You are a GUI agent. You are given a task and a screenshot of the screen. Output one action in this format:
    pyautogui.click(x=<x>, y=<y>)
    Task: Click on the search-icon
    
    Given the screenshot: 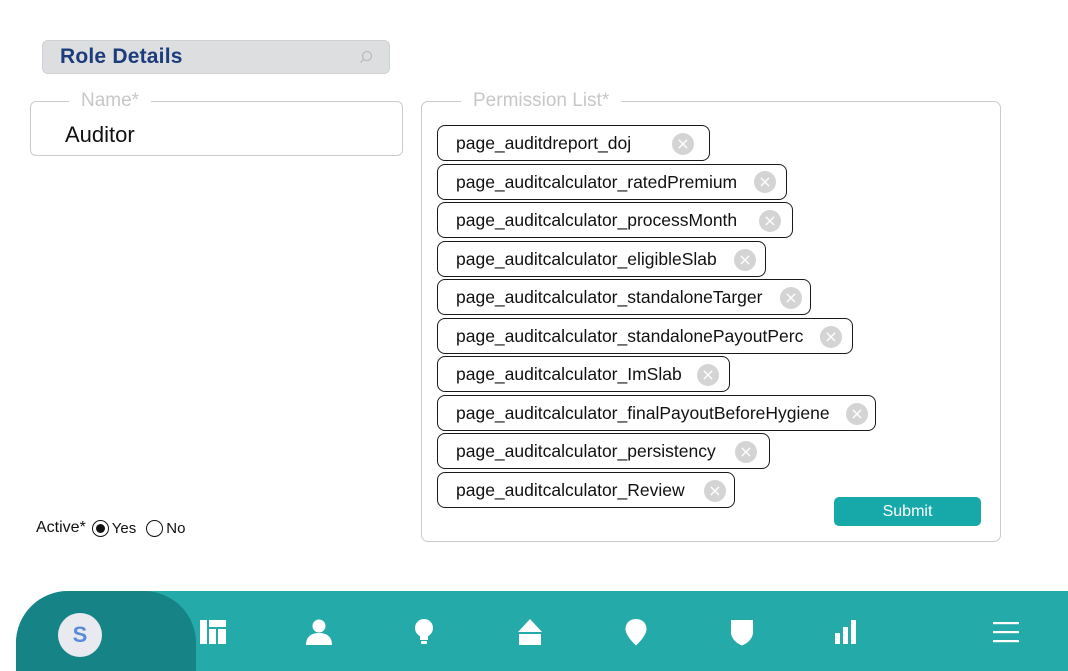 What is the action you would take?
    pyautogui.click(x=366, y=57)
    